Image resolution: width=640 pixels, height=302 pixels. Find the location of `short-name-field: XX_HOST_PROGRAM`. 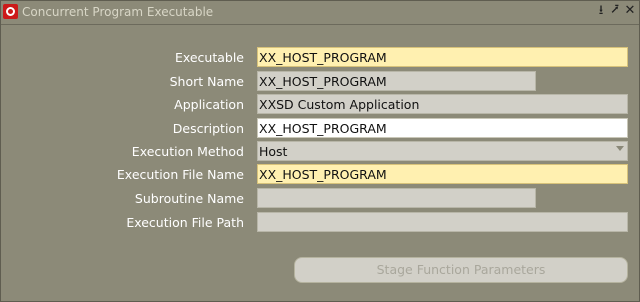

short-name-field: XX_HOST_PROGRAM is located at coordinates (396, 81).